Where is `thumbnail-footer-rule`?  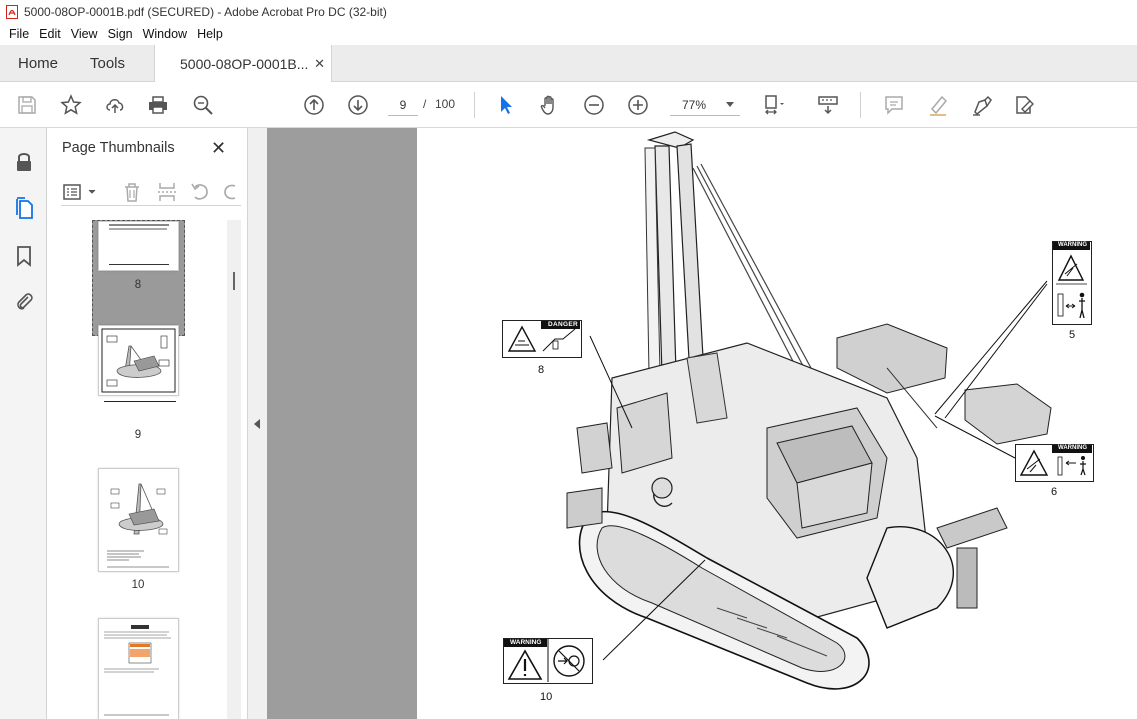
thumbnail-footer-rule is located at coordinates (140, 401).